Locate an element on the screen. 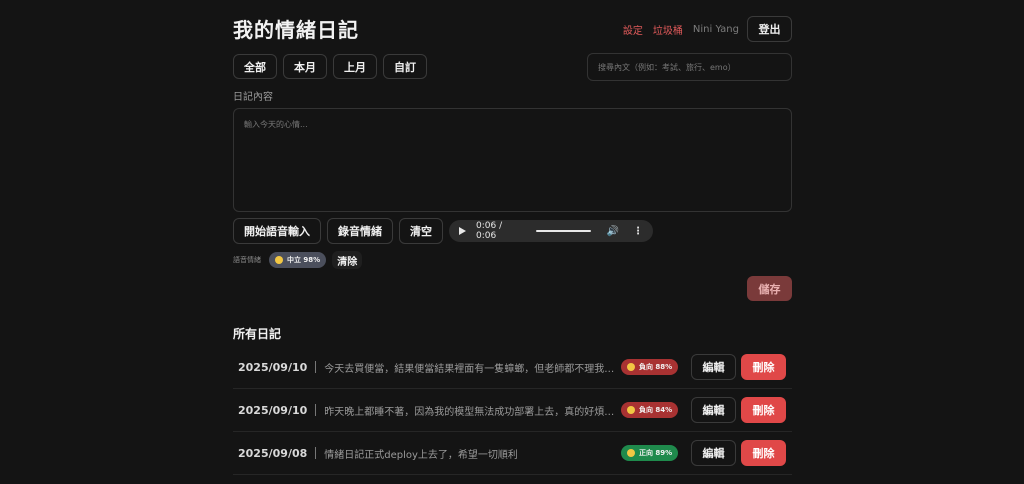  filter-custom-button: 自訂 is located at coordinates (405, 66).